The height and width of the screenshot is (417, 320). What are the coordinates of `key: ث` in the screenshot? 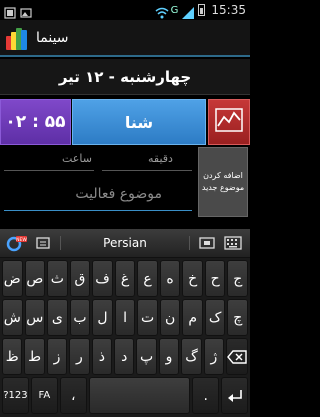 It's located at (57, 278).